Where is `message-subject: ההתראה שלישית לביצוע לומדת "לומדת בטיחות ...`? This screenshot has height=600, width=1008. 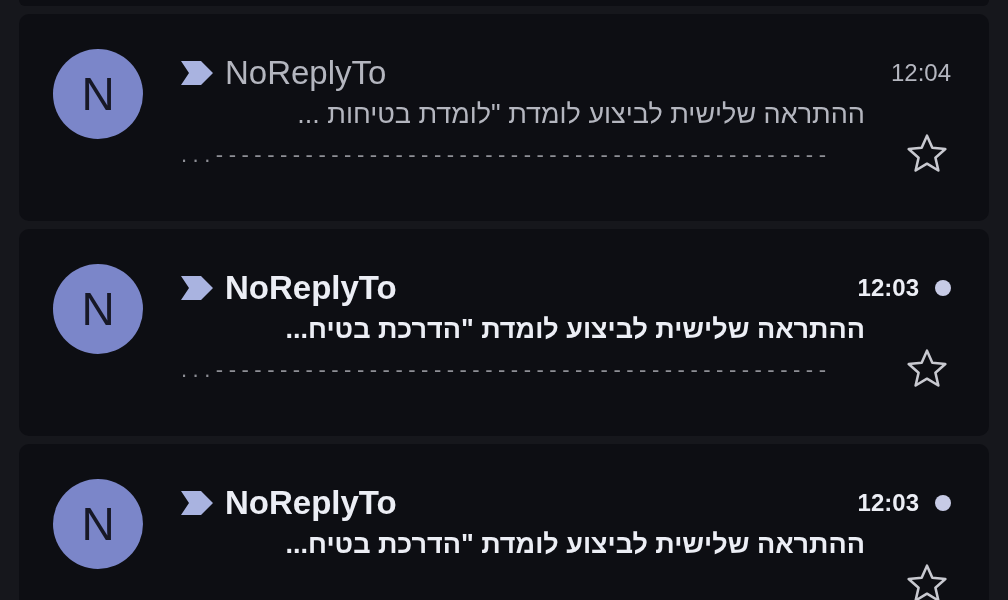
message-subject: ההתראה שלישית לביצוע לומדת "לומדת בטיחות ... is located at coordinates (580, 114).